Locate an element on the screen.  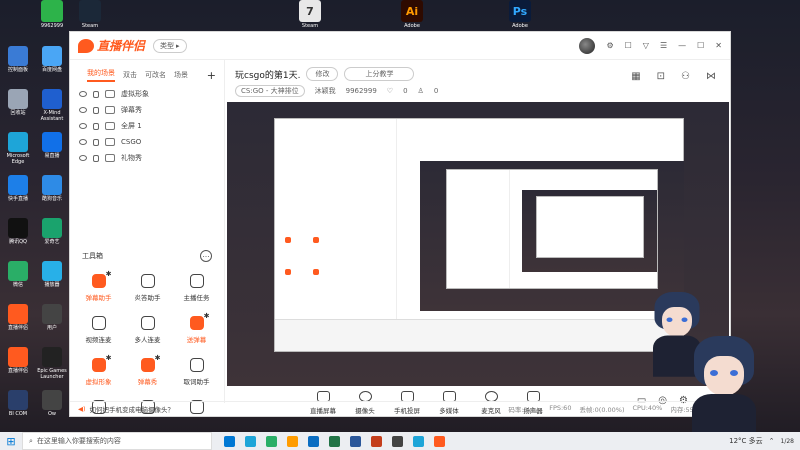
tool-item: ✱ 弹幕秀 is located at coordinates (147, 370).